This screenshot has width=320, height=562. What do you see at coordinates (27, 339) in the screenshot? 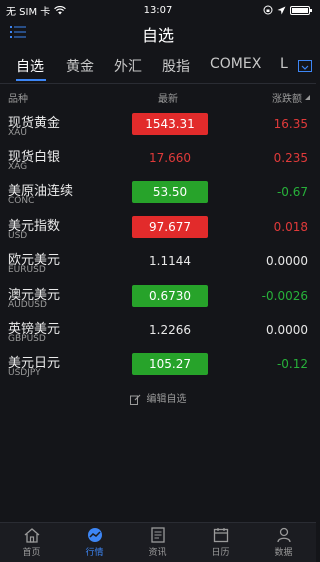
I see `instrument-code: GBPUSD` at bounding box center [27, 339].